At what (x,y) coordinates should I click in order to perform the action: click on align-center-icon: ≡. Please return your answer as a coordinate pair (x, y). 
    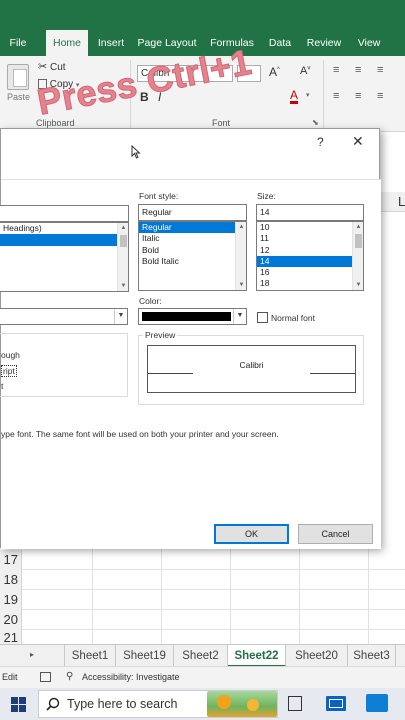
    Looking at the image, I should click on (358, 96).